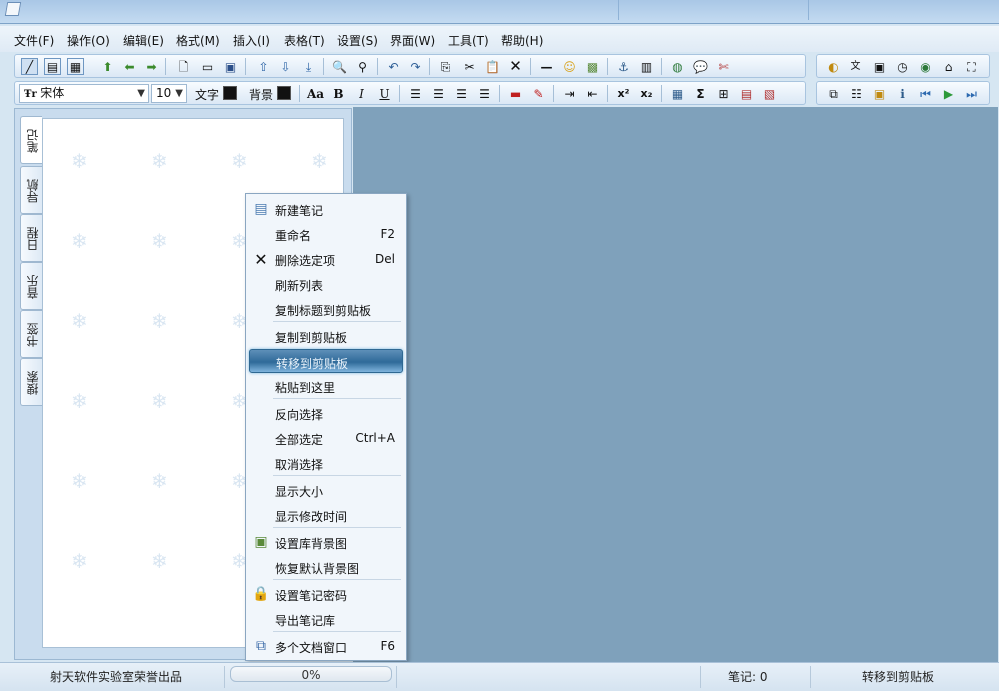  What do you see at coordinates (948, 66) in the screenshot?
I see `home-icon: ⌂` at bounding box center [948, 66].